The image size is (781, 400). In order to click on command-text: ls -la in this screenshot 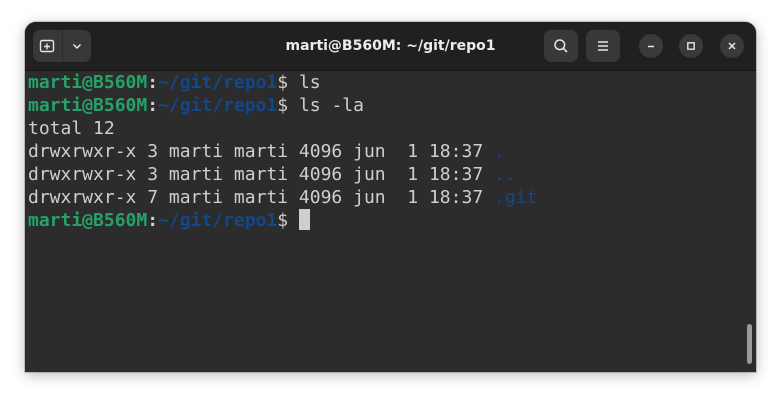, I will do `click(326, 105)`.